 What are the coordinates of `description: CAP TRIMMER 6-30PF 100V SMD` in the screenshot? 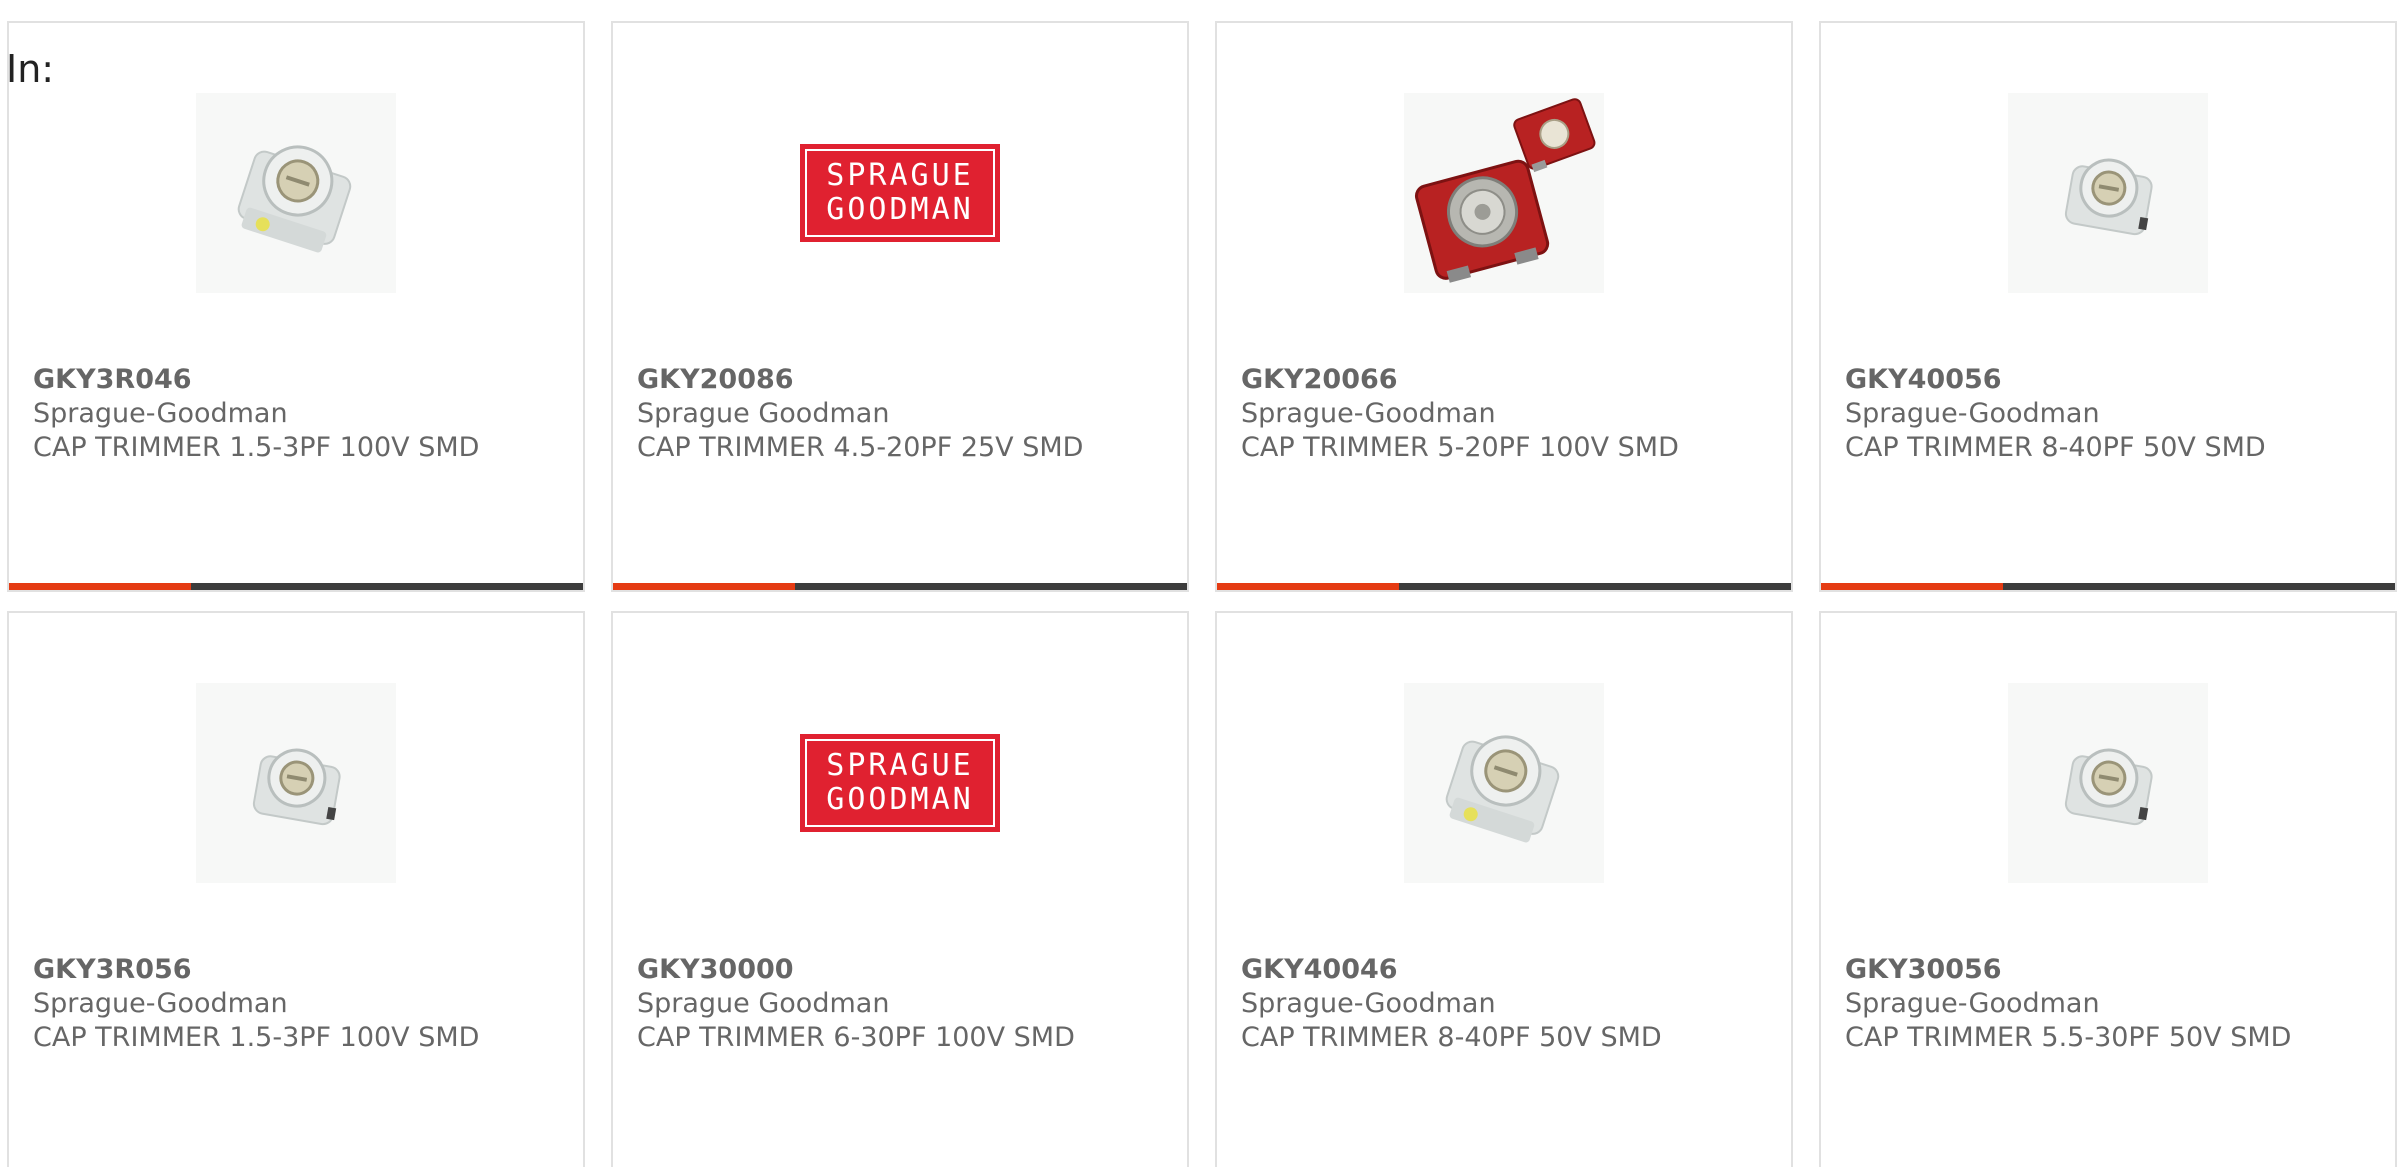 It's located at (856, 1037).